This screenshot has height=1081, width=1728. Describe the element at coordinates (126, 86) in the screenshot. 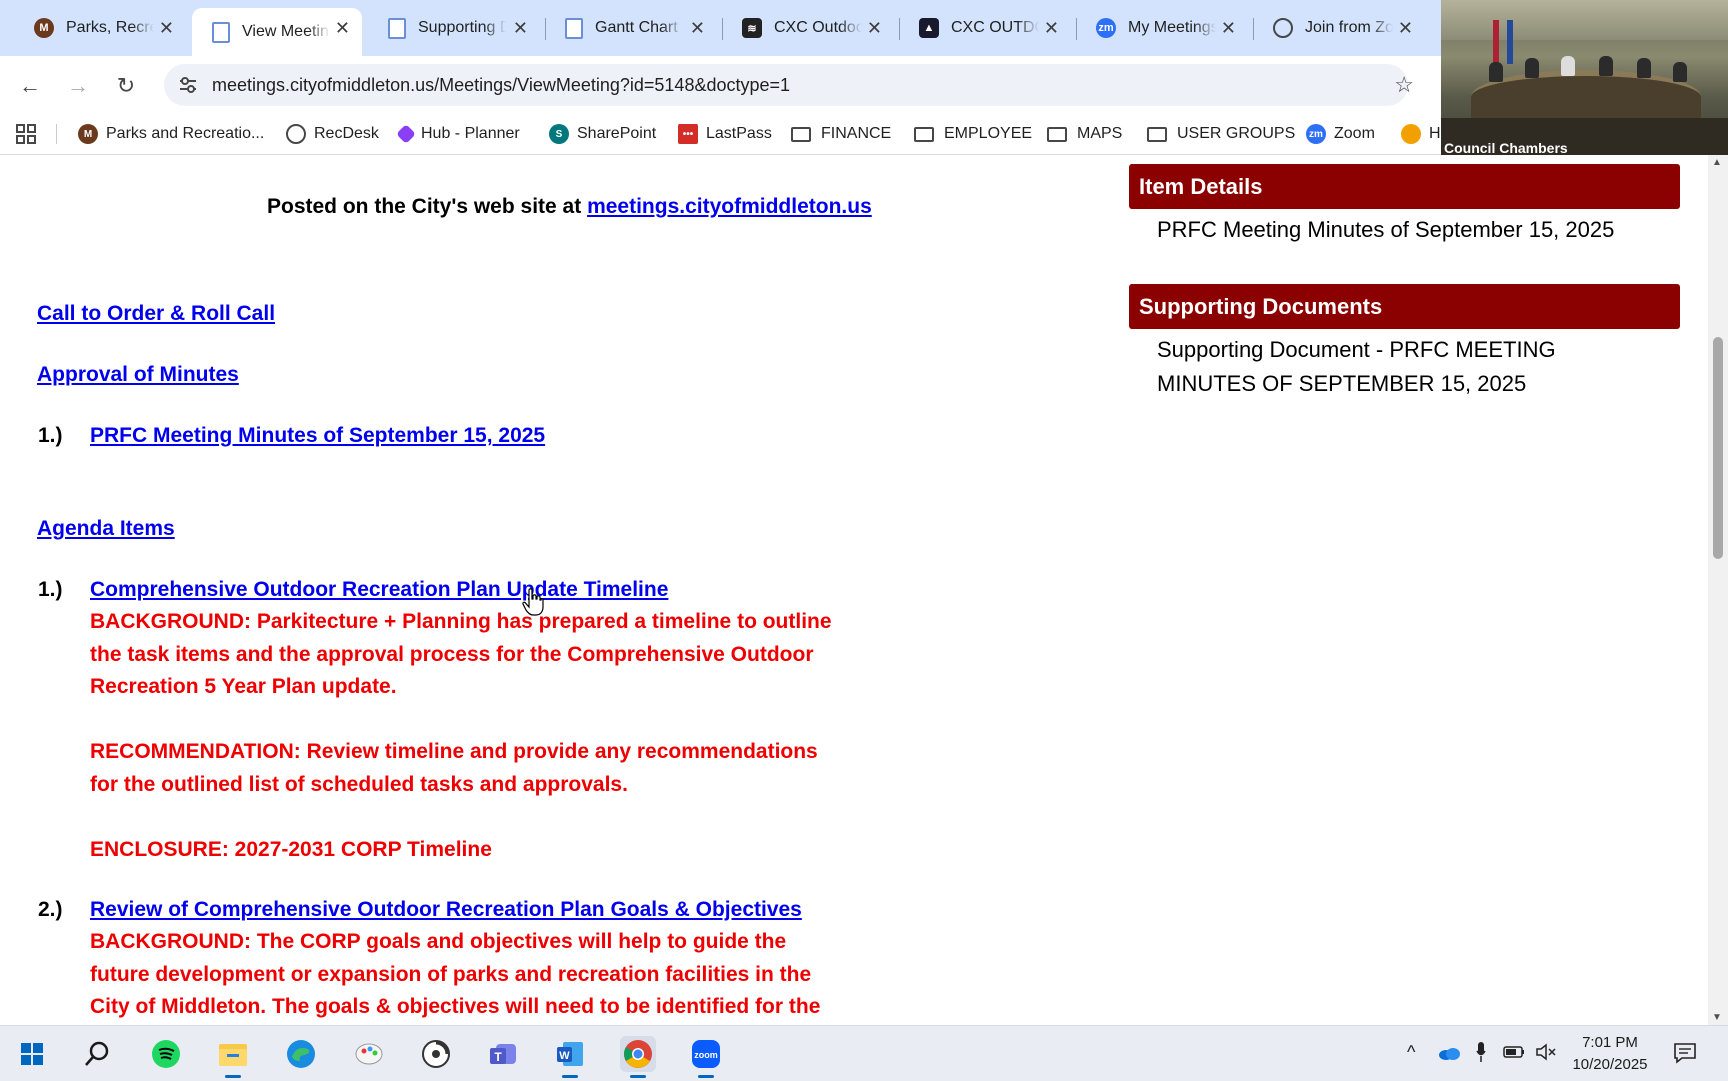

I see `reload-icon: ↻` at that location.